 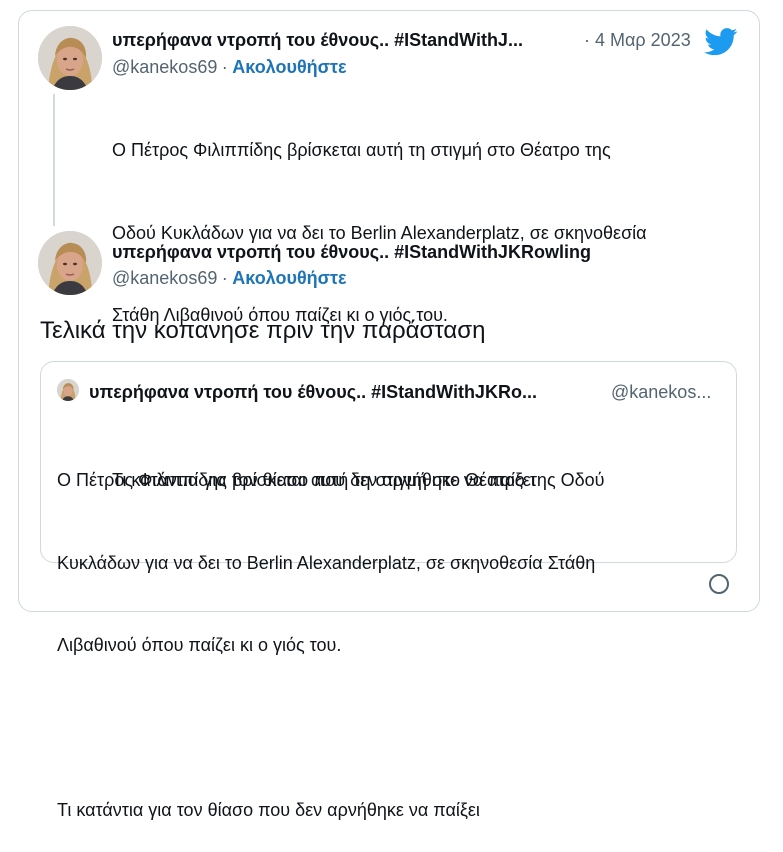 I want to click on thread-connector-line, so click(x=54, y=160).